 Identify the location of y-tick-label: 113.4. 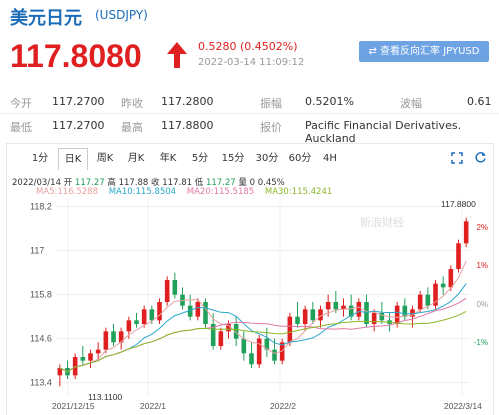
(41, 383).